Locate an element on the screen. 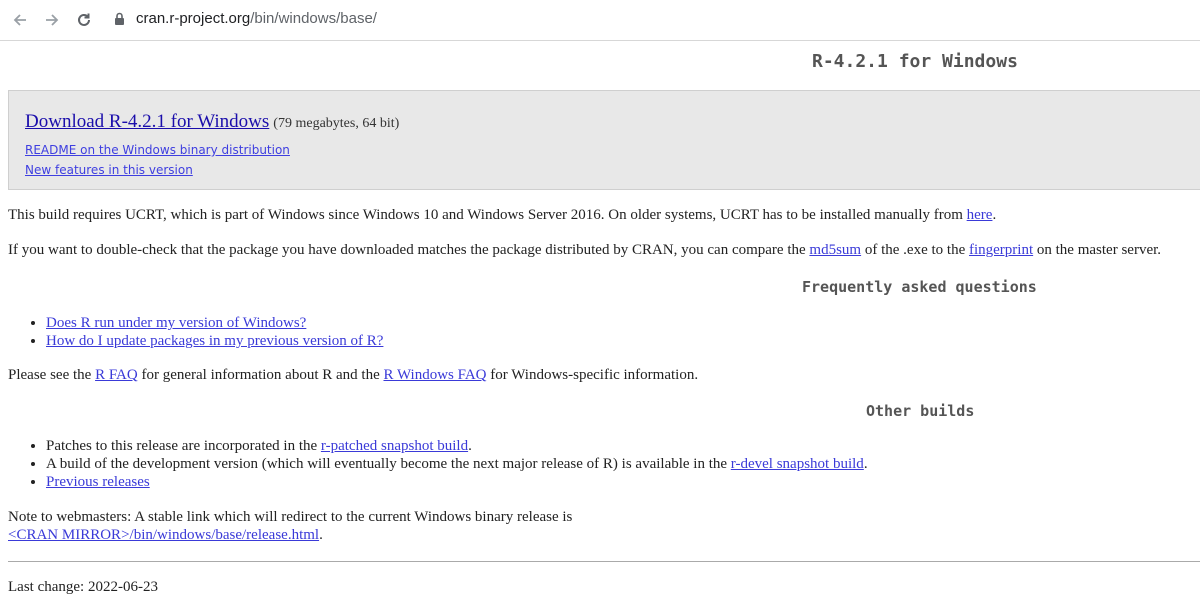  checksum-text-3: on the master server. is located at coordinates (1097, 250).